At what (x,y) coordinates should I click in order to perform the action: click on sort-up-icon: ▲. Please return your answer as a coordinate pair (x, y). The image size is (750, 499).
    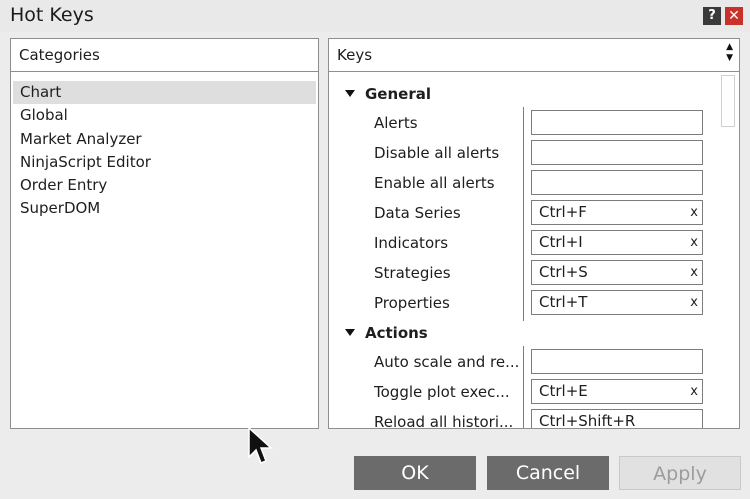
    Looking at the image, I should click on (729, 47).